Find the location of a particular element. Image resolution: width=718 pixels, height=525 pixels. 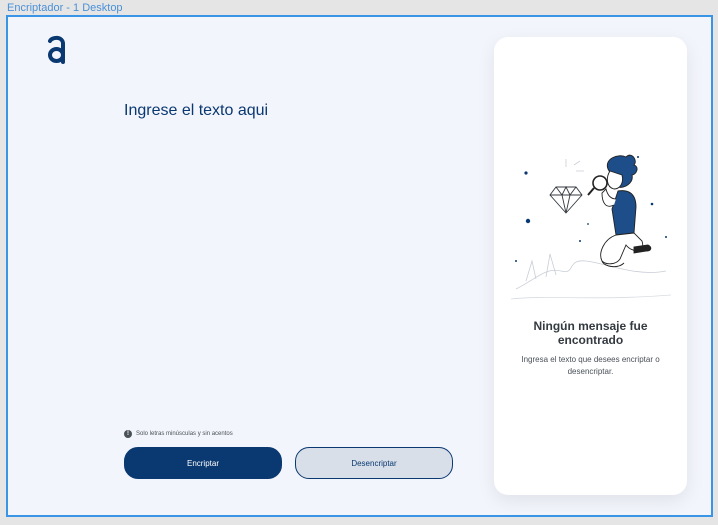

no-message-title: Ningún mensaje fue encontrado is located at coordinates (590, 333).